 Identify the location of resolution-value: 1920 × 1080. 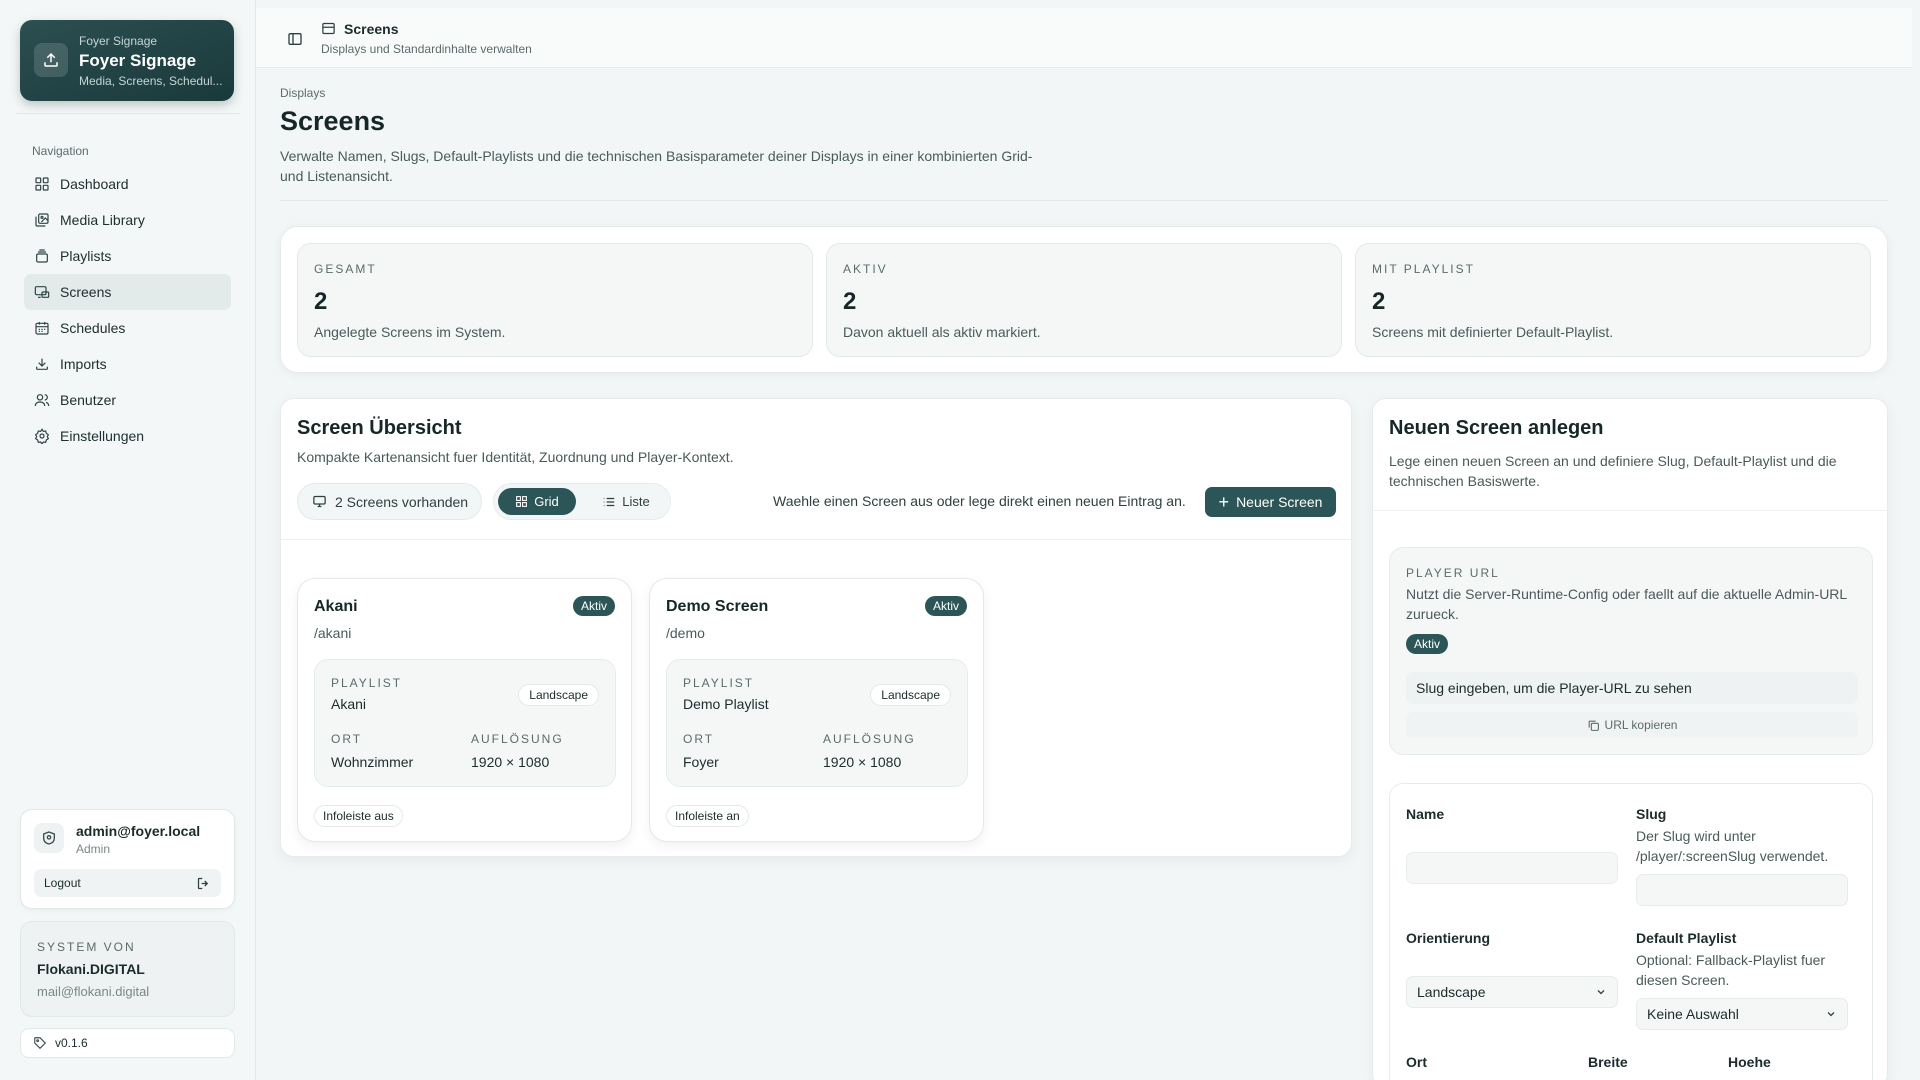
(862, 762).